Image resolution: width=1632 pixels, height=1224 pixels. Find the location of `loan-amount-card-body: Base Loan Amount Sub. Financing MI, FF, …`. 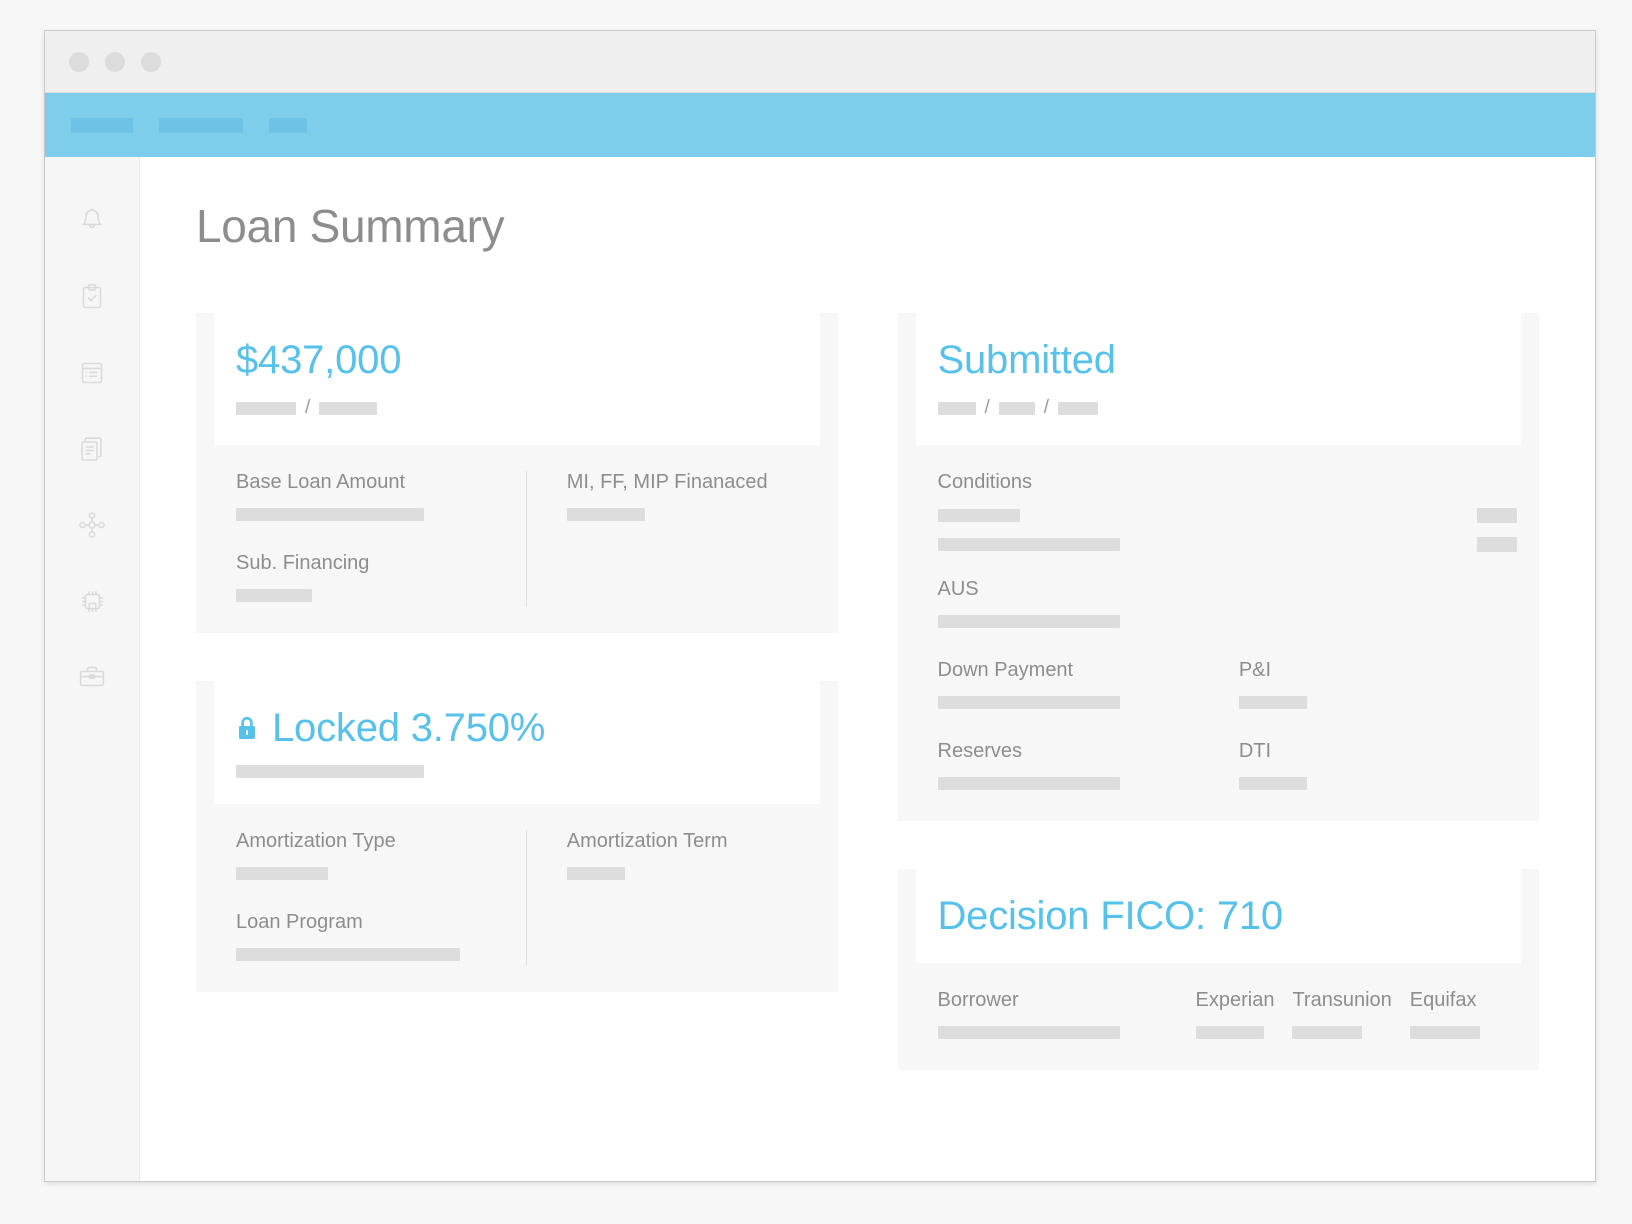

loan-amount-card-body: Base Loan Amount Sub. Financing MI, FF, … is located at coordinates (517, 539).